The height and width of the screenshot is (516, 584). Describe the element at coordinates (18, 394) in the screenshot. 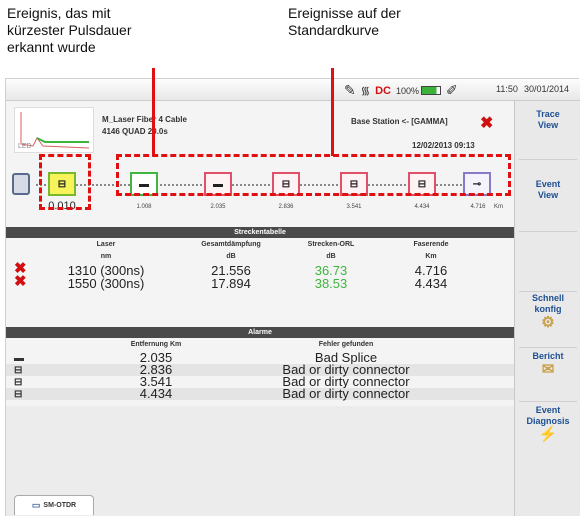

I see `connector-icon: ⊟` at that location.